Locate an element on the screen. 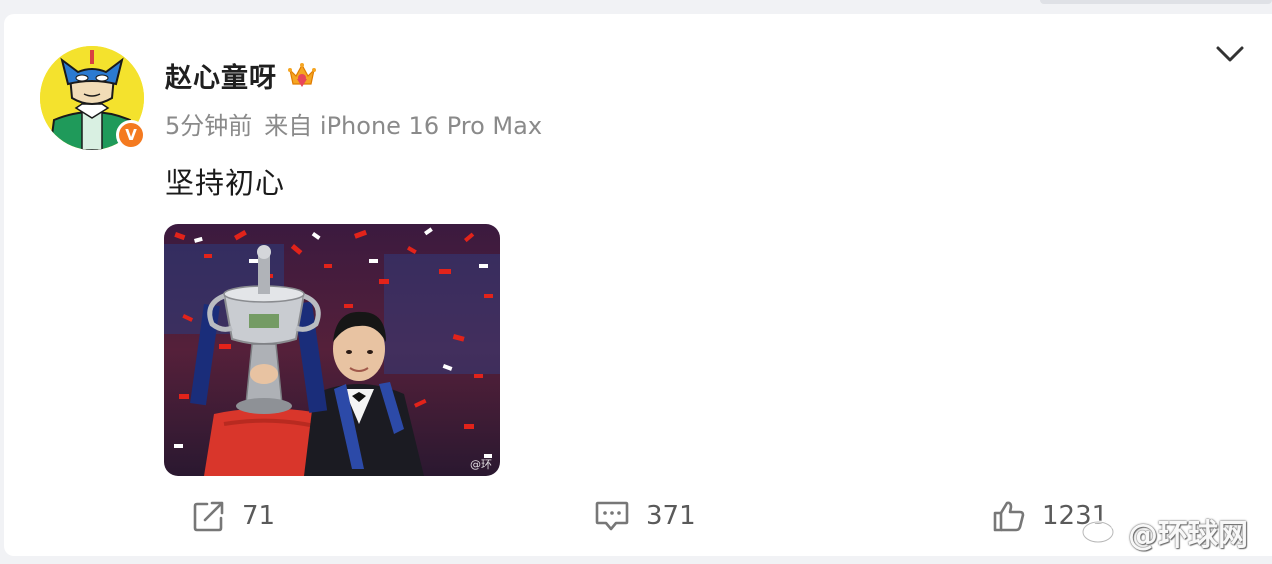 This screenshot has height=564, width=1272. post-source: 来自 iPhone 16 Pro Max is located at coordinates (403, 126).